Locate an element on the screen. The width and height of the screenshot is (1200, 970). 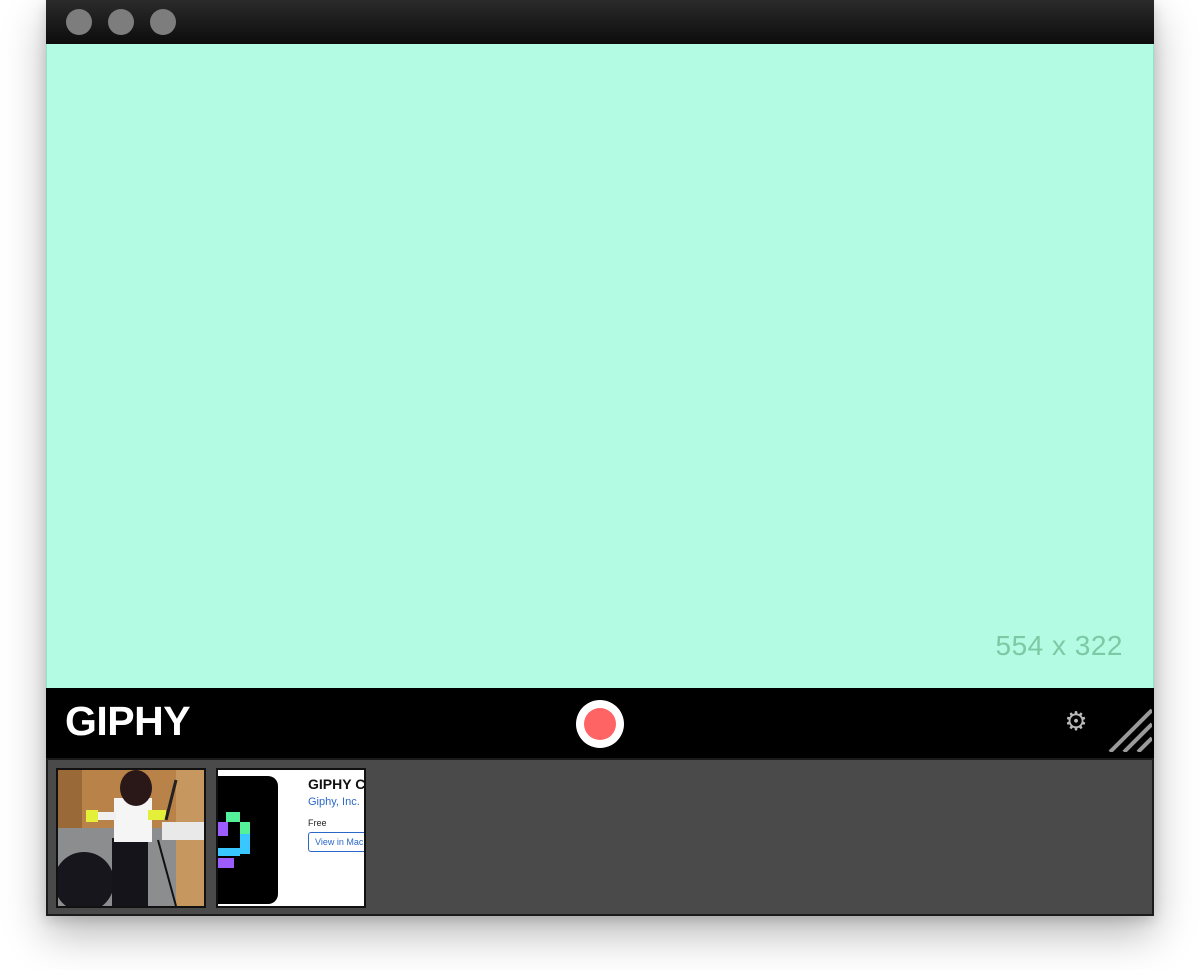
zoom-button is located at coordinates (163, 22).